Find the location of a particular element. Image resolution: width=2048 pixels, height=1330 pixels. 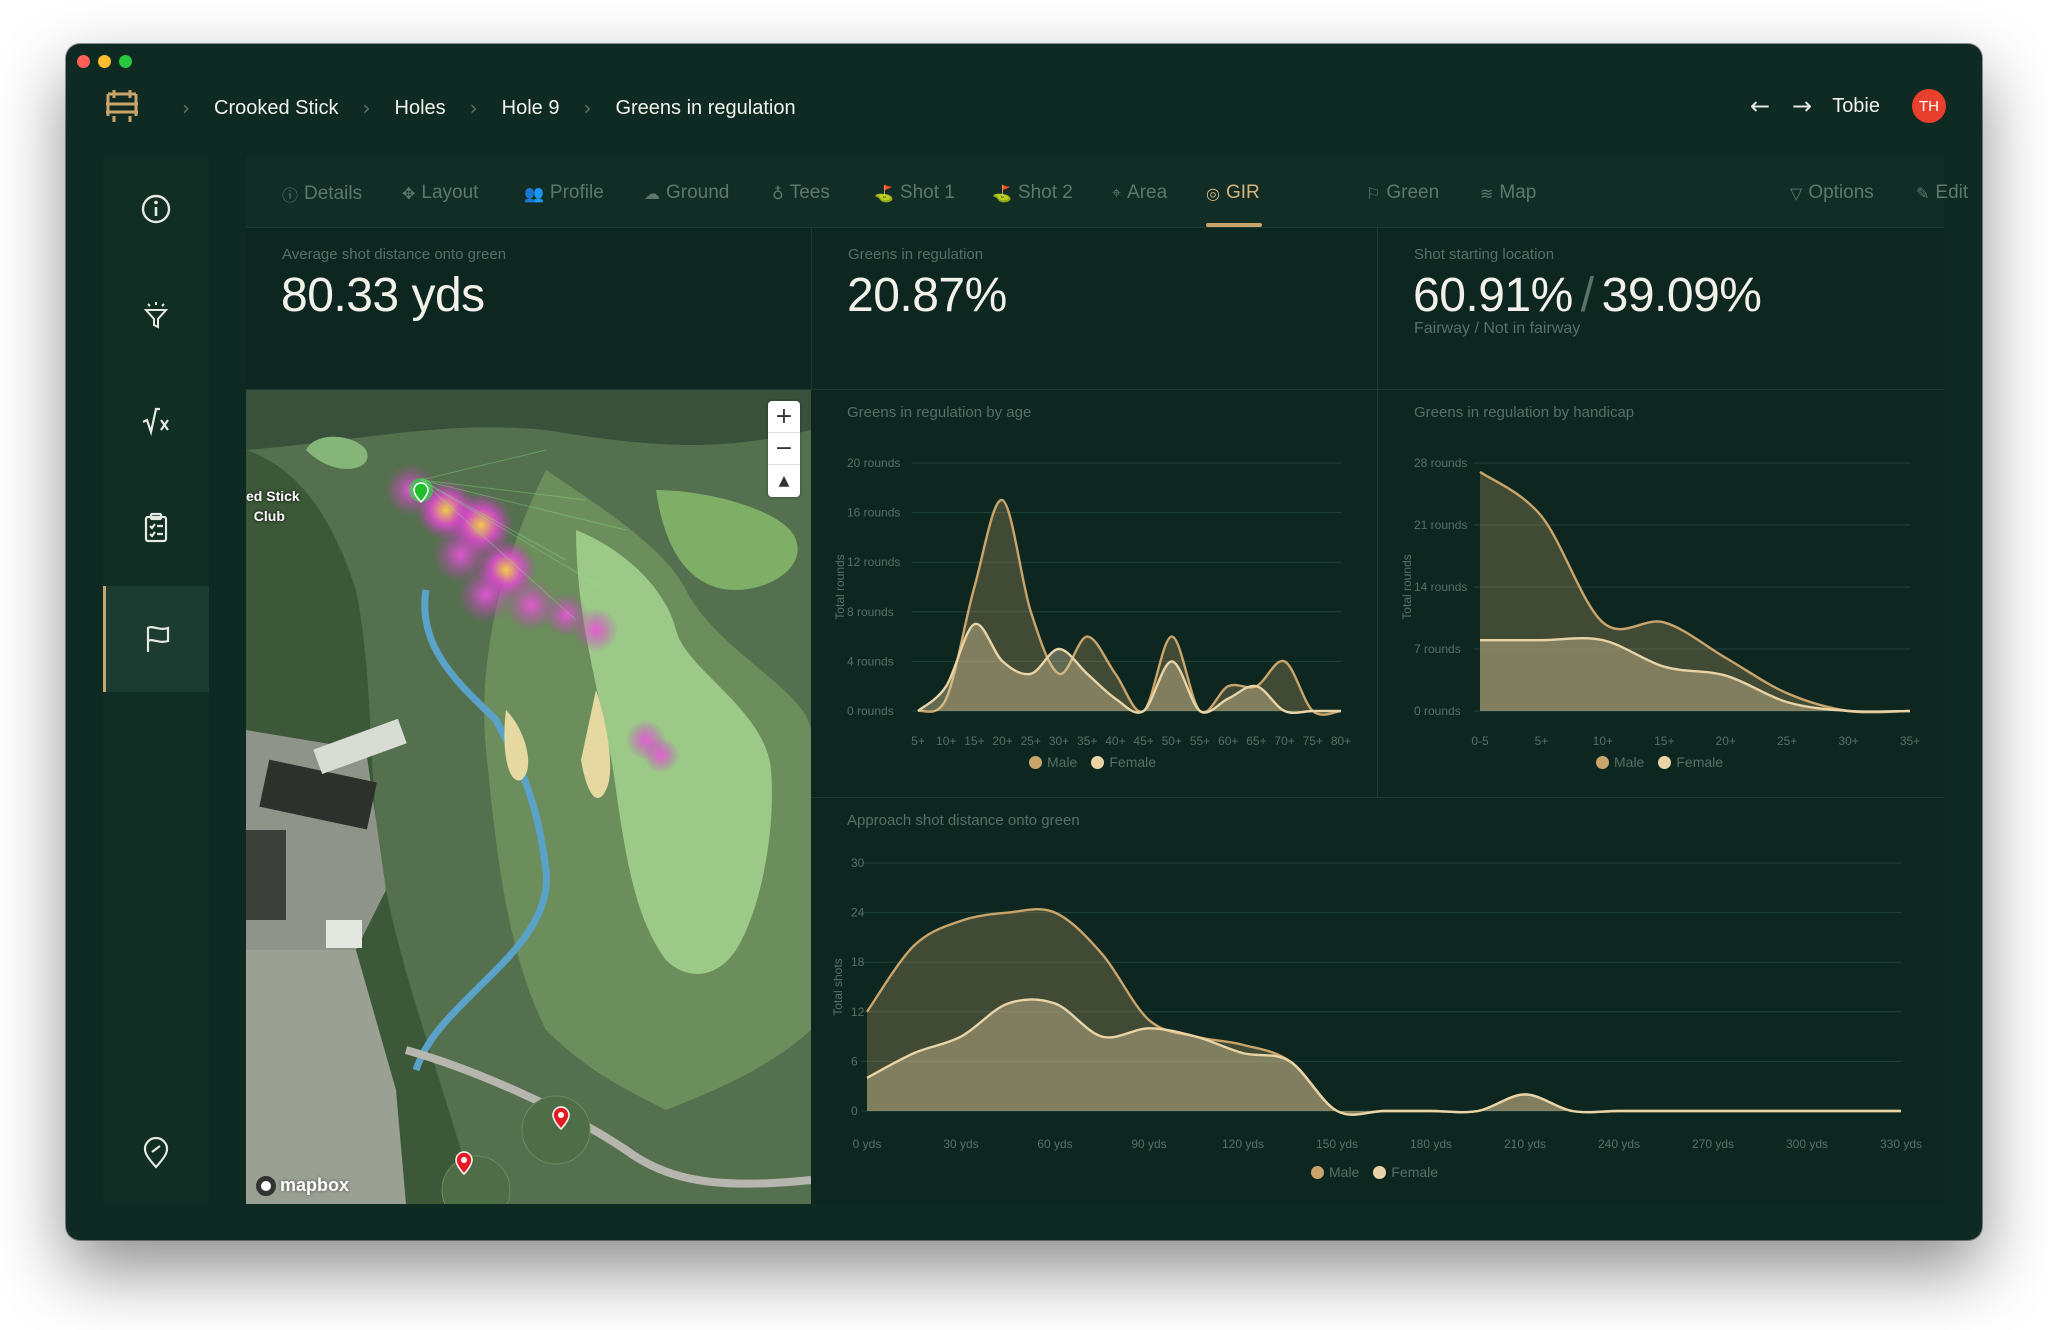

x-tick-label: 65+ is located at coordinates (1256, 741).